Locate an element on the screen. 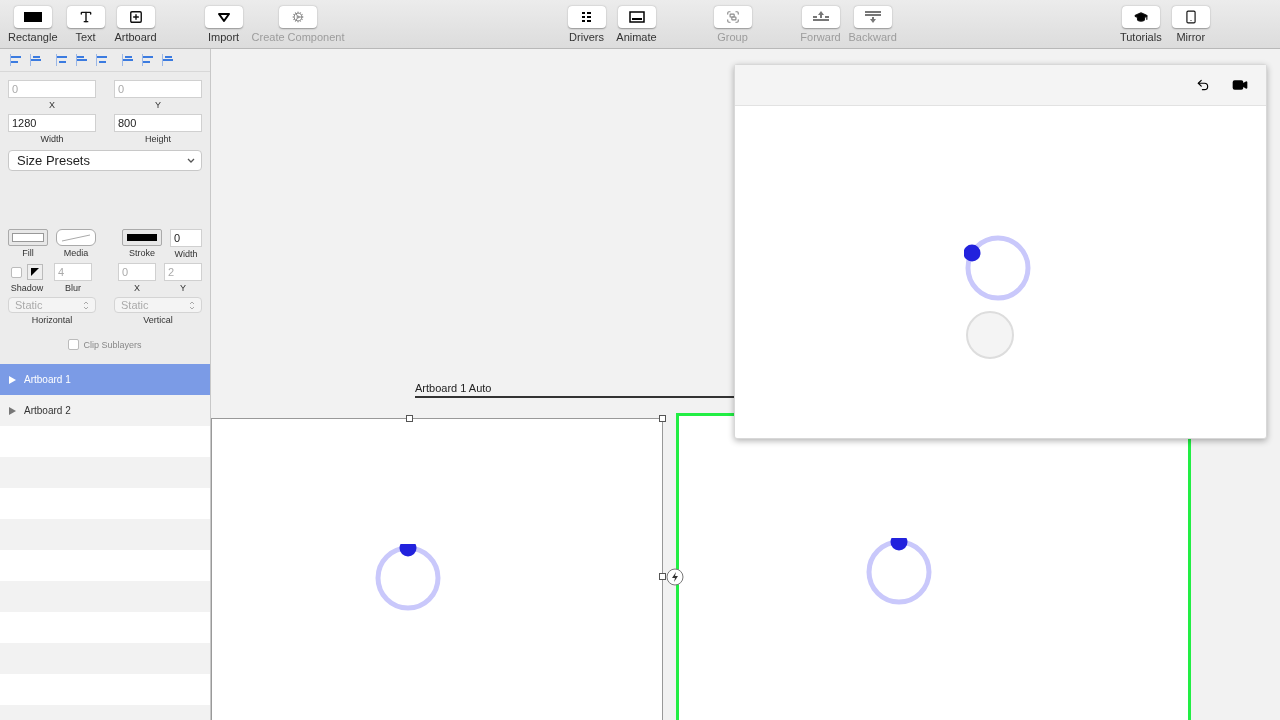  tree-icon is located at coordinates (586, 17).